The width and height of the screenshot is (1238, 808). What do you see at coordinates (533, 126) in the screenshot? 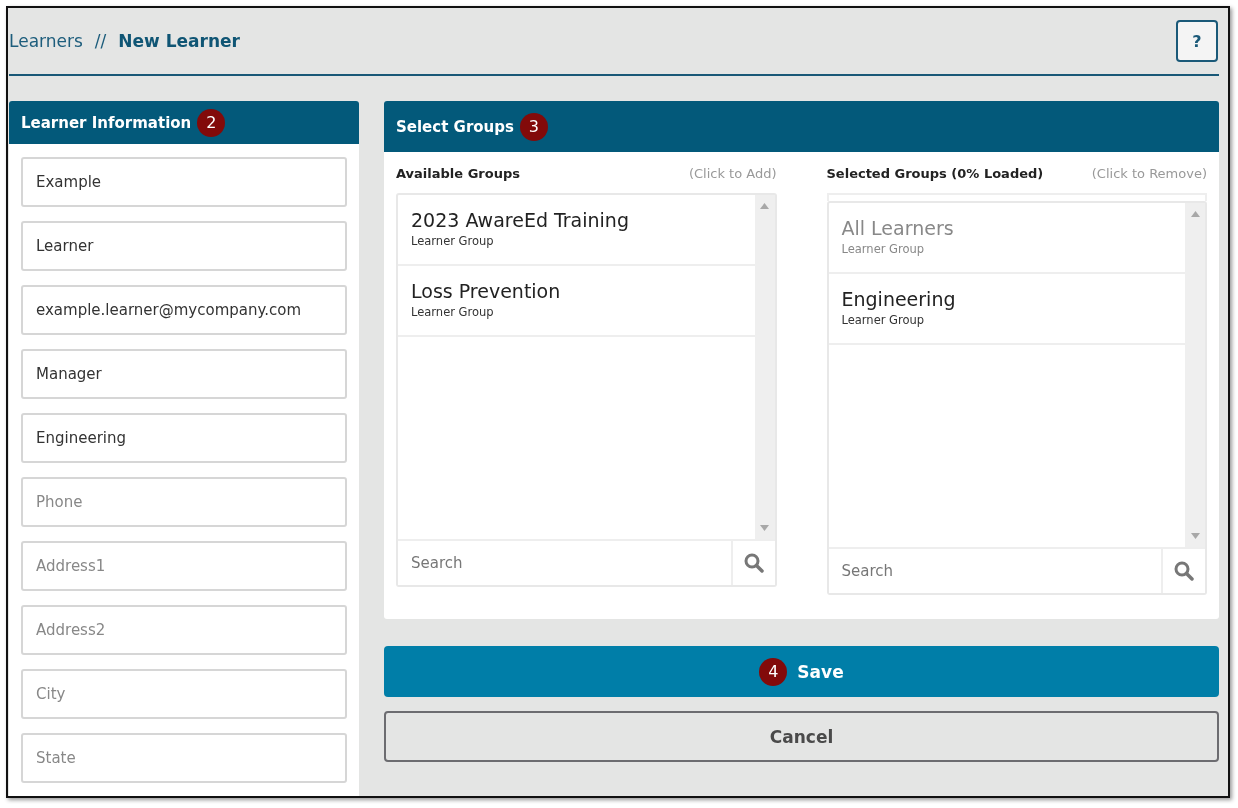
I see `step-badge: 3` at bounding box center [533, 126].